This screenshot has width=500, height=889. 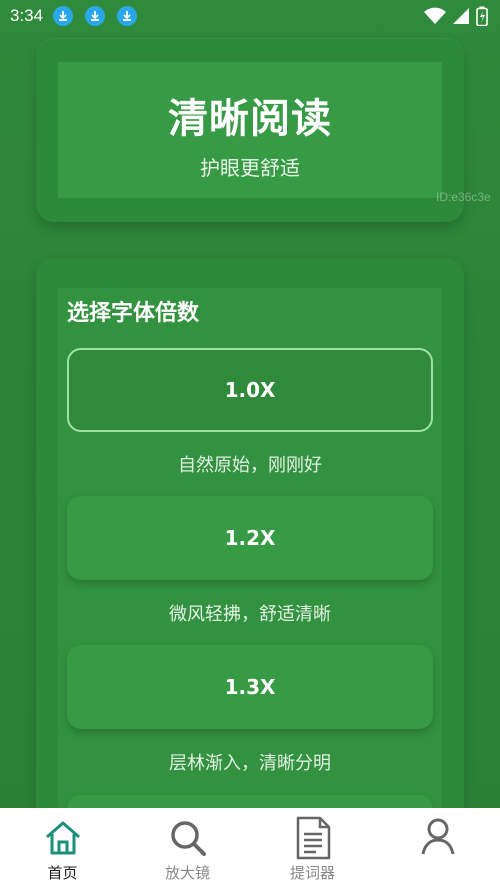 I want to click on document-icon, so click(x=313, y=838).